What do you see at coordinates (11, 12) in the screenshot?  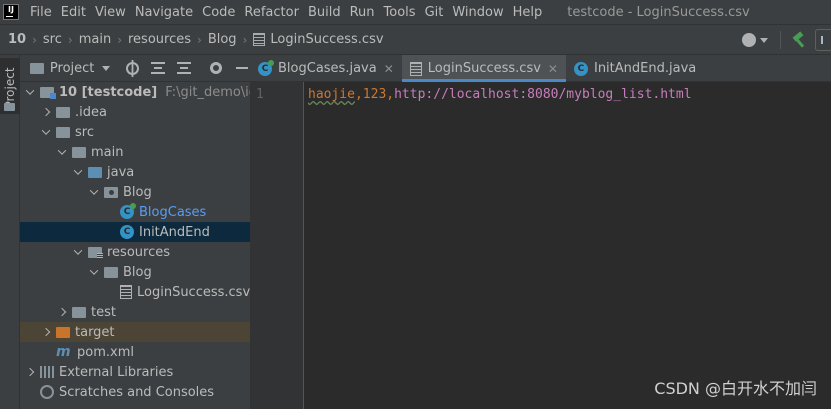 I see `intellij-logo-icon: IJ` at bounding box center [11, 12].